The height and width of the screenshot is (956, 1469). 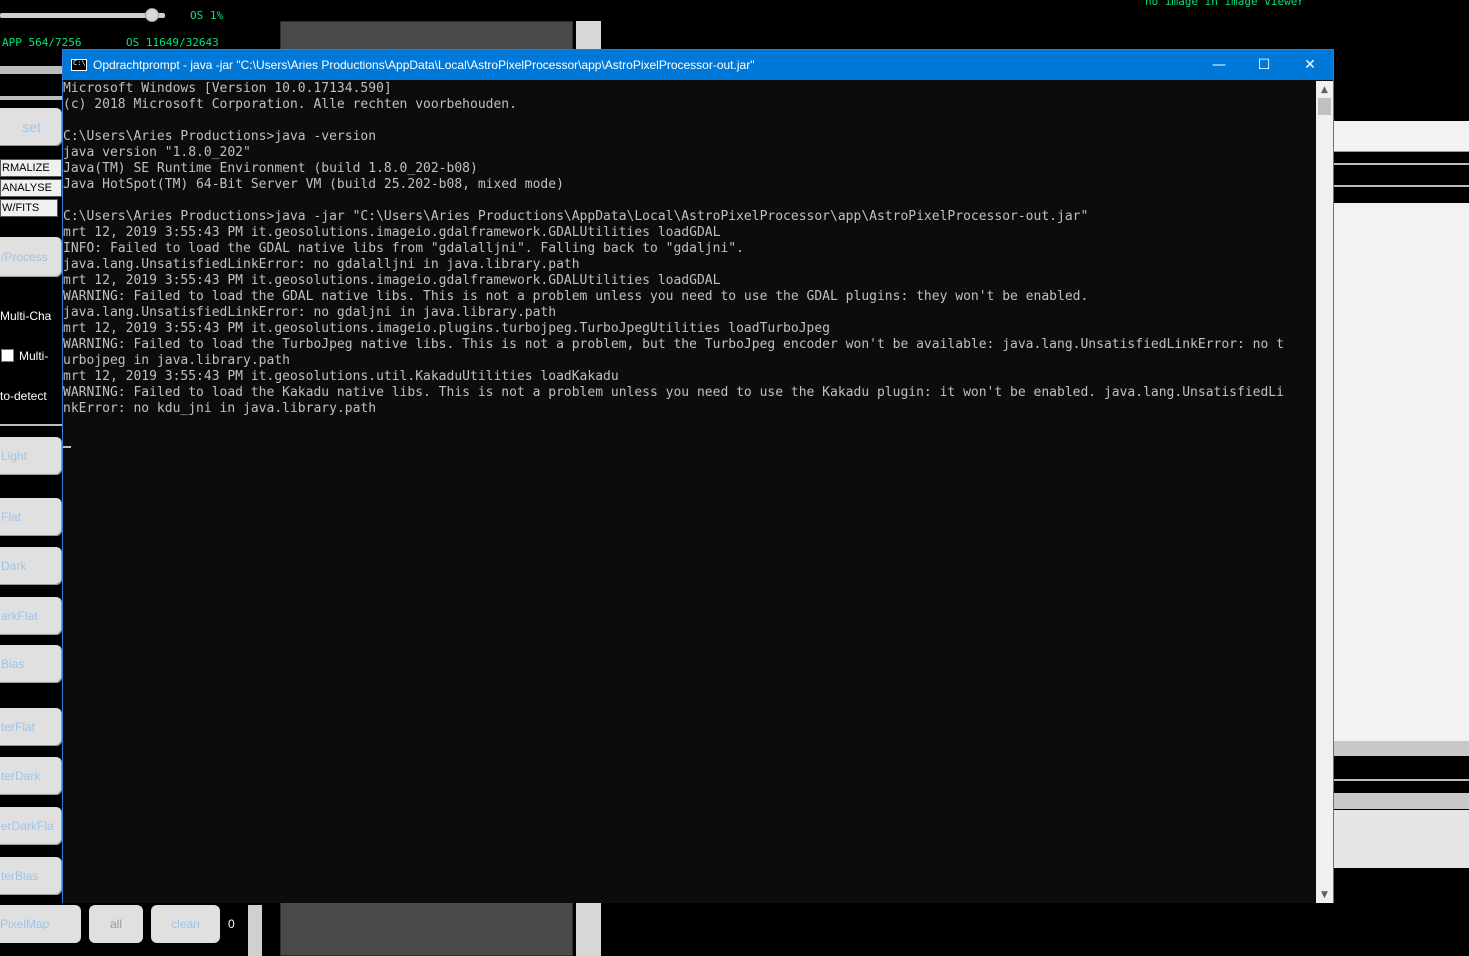 I want to click on masterdarkflat-button: erDarkFla, so click(x=31, y=826).